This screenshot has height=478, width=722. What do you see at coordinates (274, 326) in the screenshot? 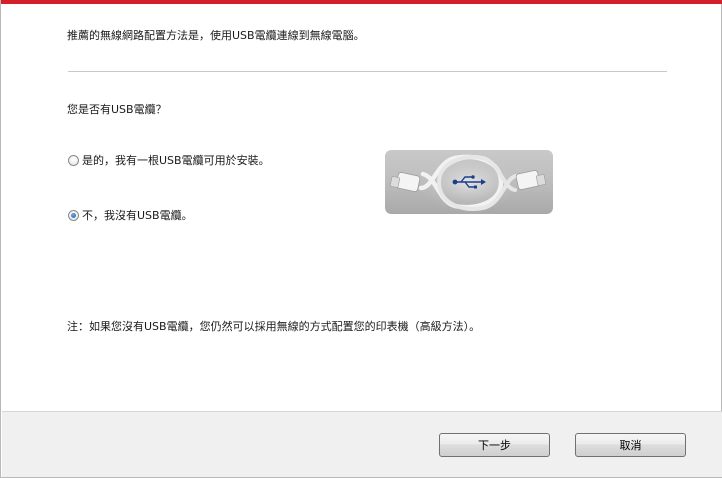
I see `note-text: 注：如果您沒有USB電纜，您仍然可以採用無線的方式配置您的印表機（高級方法）。` at bounding box center [274, 326].